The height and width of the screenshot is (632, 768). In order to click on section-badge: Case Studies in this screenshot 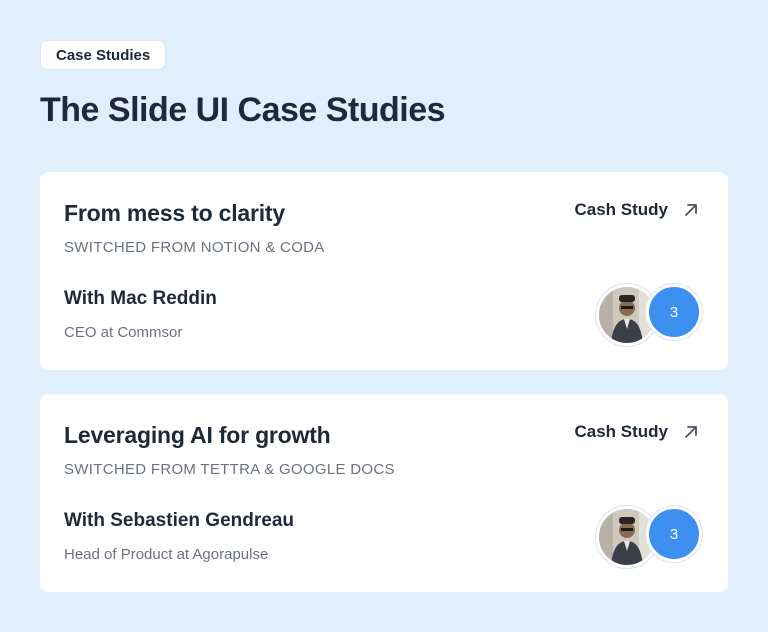, I will do `click(103, 55)`.